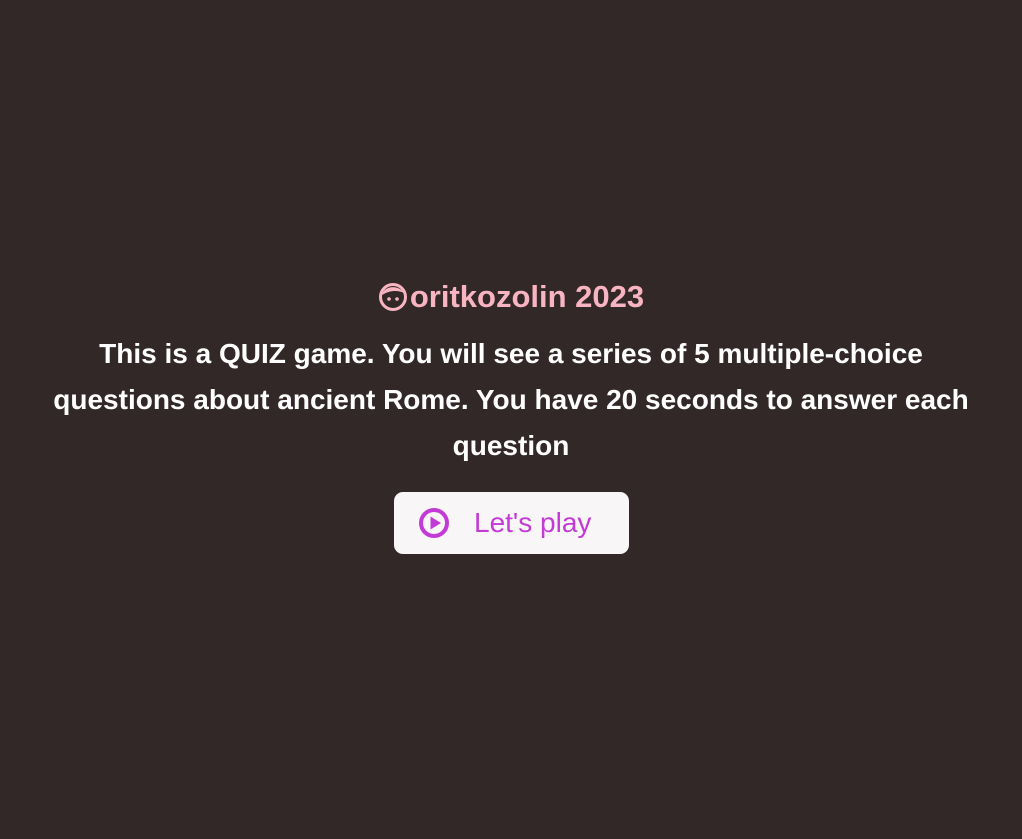 Image resolution: width=1022 pixels, height=839 pixels. What do you see at coordinates (434, 523) in the screenshot?
I see `play-circle-icon` at bounding box center [434, 523].